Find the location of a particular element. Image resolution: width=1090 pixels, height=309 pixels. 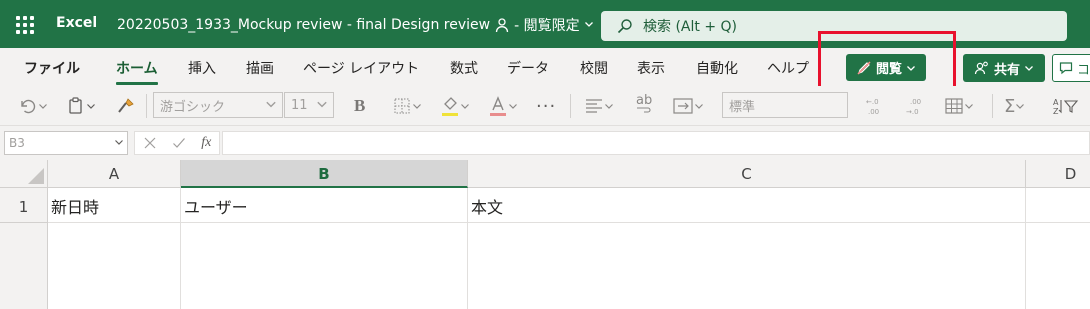

paste-button is located at coordinates (81, 106).